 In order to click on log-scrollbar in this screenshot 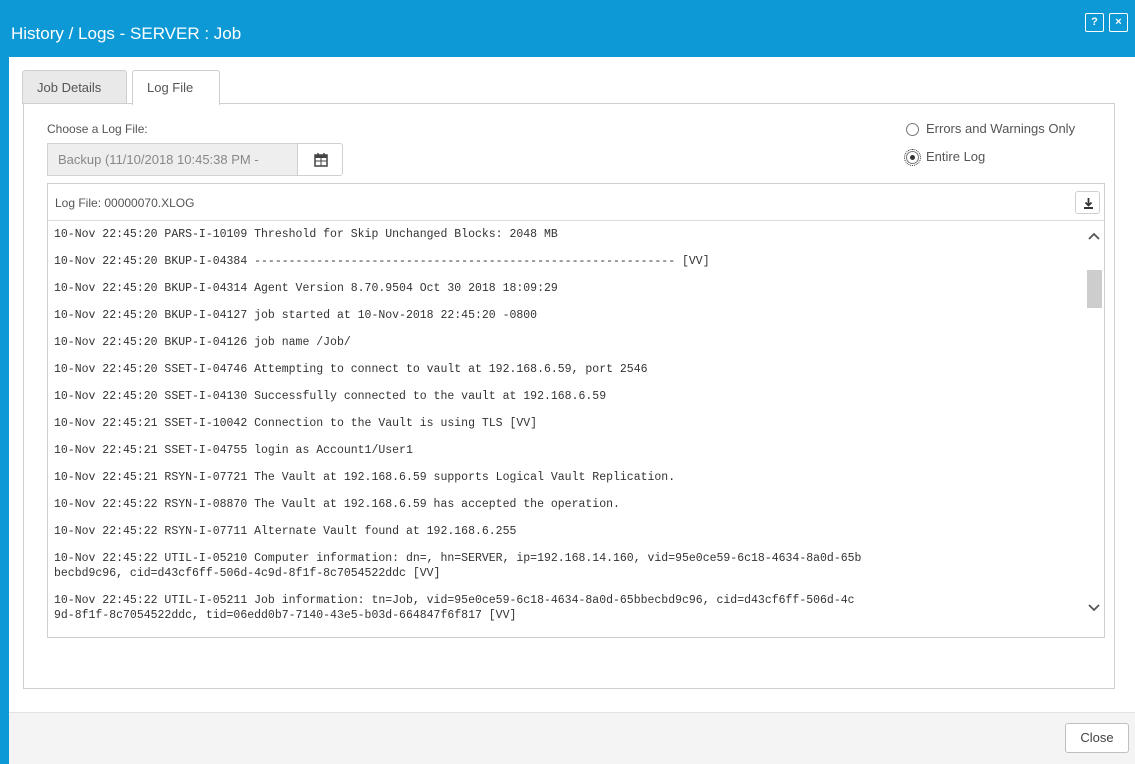, I will do `click(1093, 429)`.